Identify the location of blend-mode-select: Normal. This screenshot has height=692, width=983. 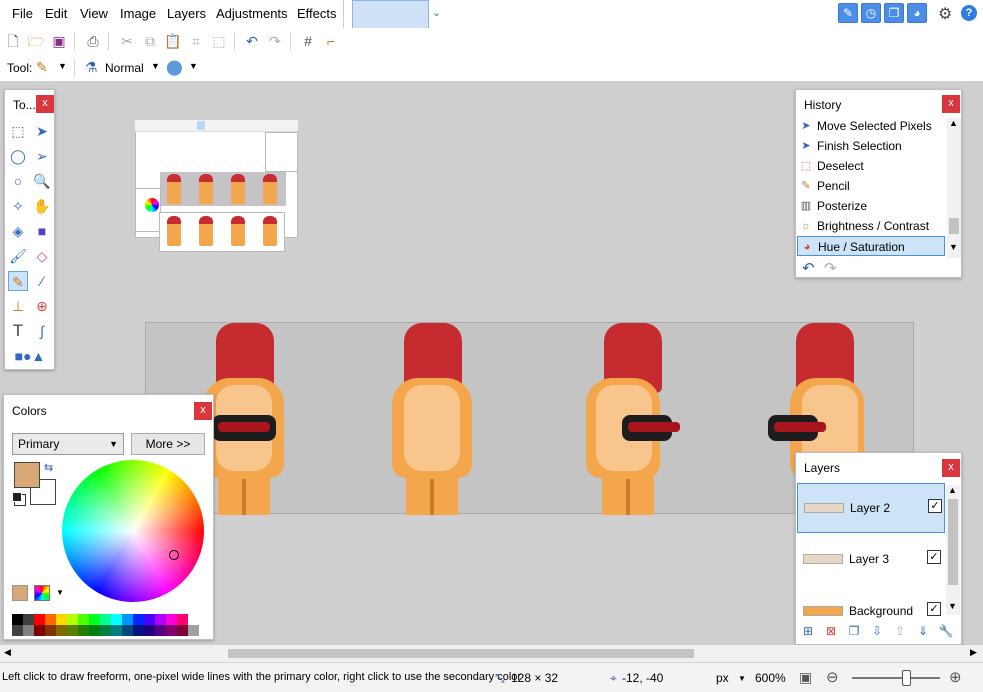
(124, 68).